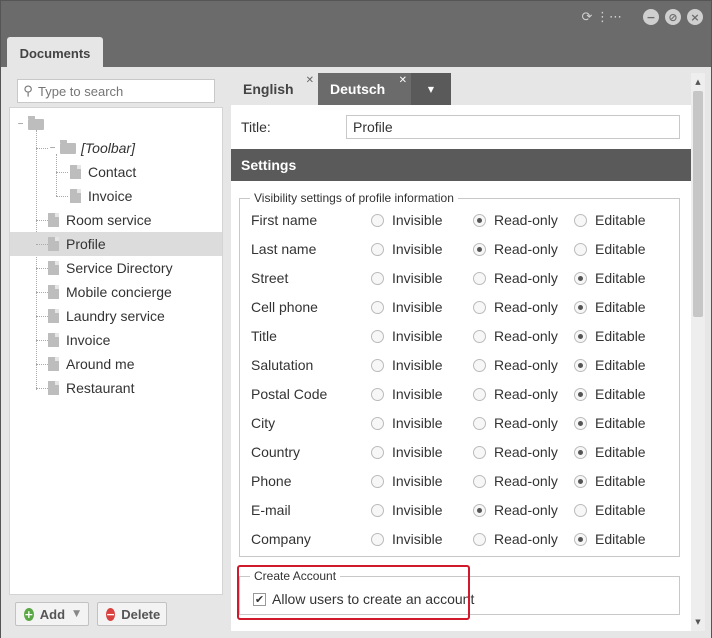 The image size is (712, 638). I want to click on tree-item: Room service, so click(116, 220).